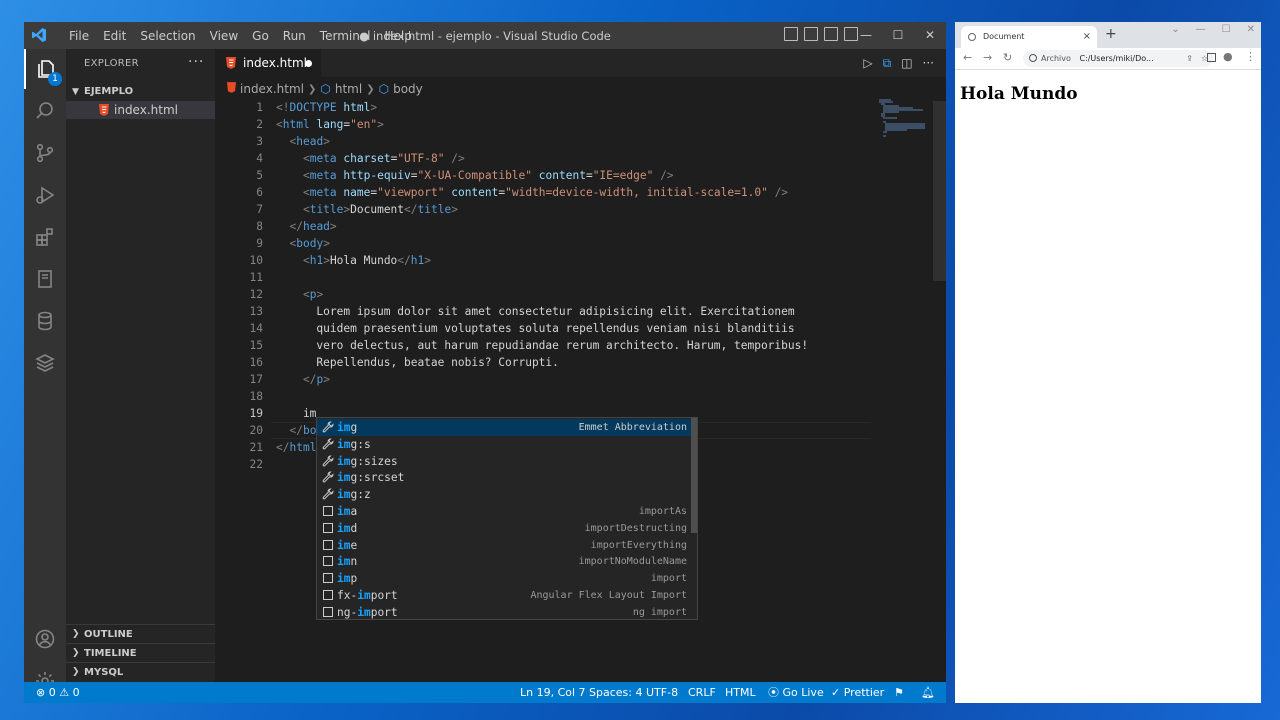 The width and height of the screenshot is (1280, 720). Describe the element at coordinates (1250, 56) in the screenshot. I see `browser-menu-icon: ⋮` at that location.